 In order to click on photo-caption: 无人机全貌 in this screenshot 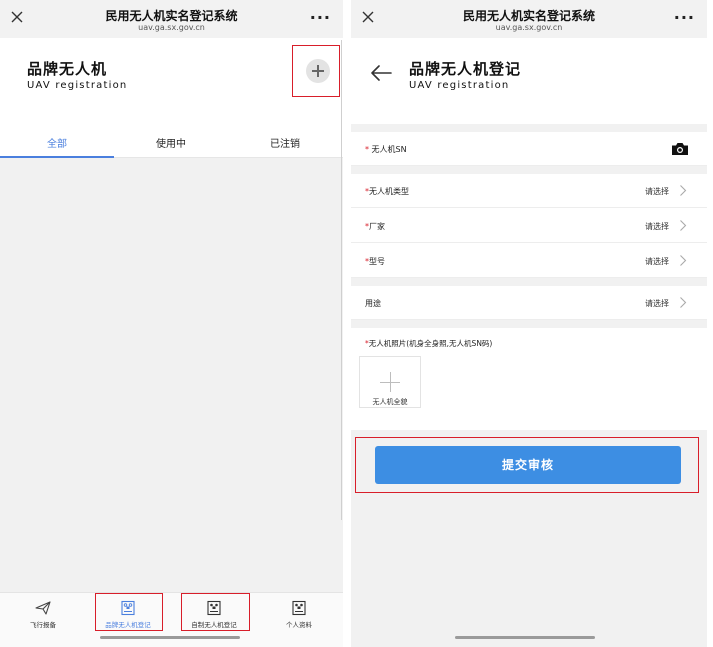, I will do `click(390, 402)`.